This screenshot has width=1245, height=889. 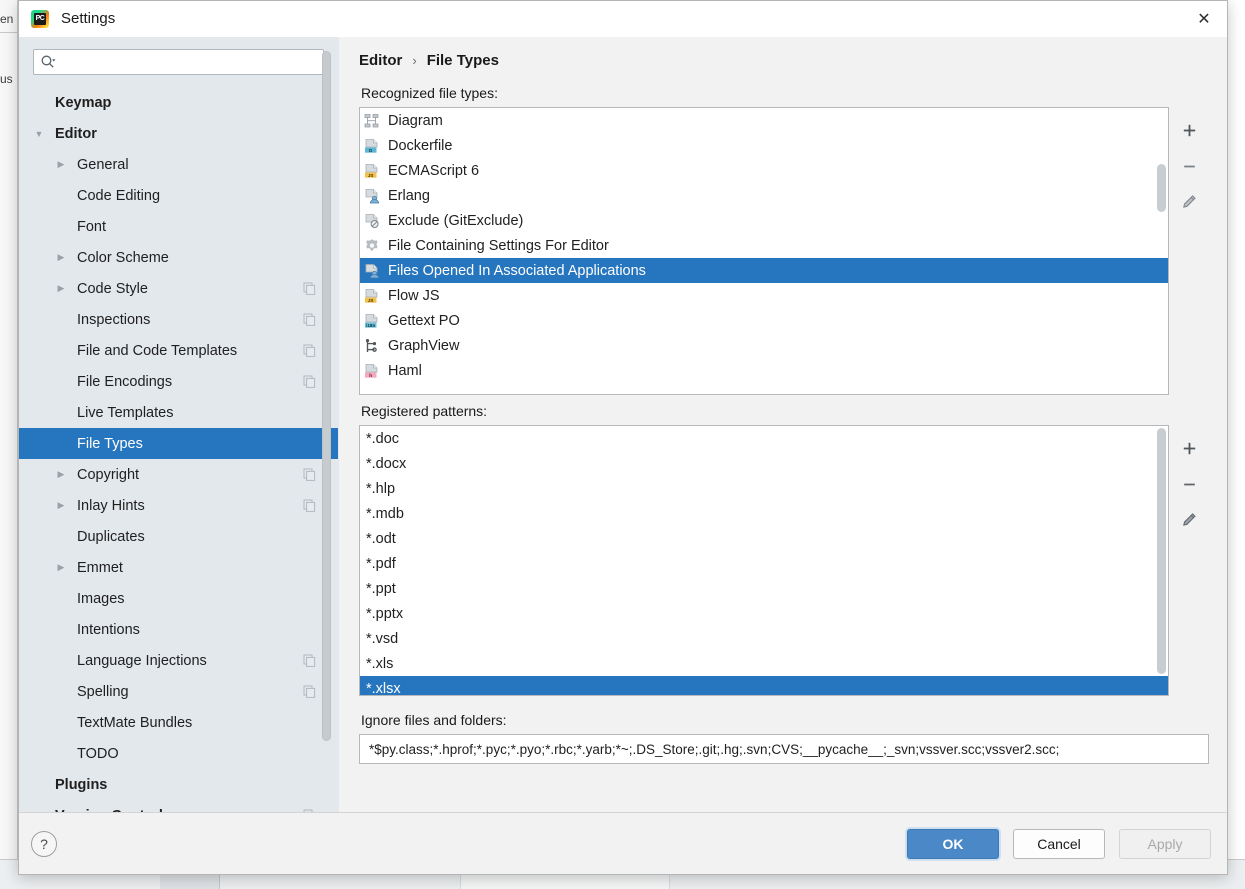 What do you see at coordinates (92, 226) in the screenshot?
I see `sidebar-item-label: Font` at bounding box center [92, 226].